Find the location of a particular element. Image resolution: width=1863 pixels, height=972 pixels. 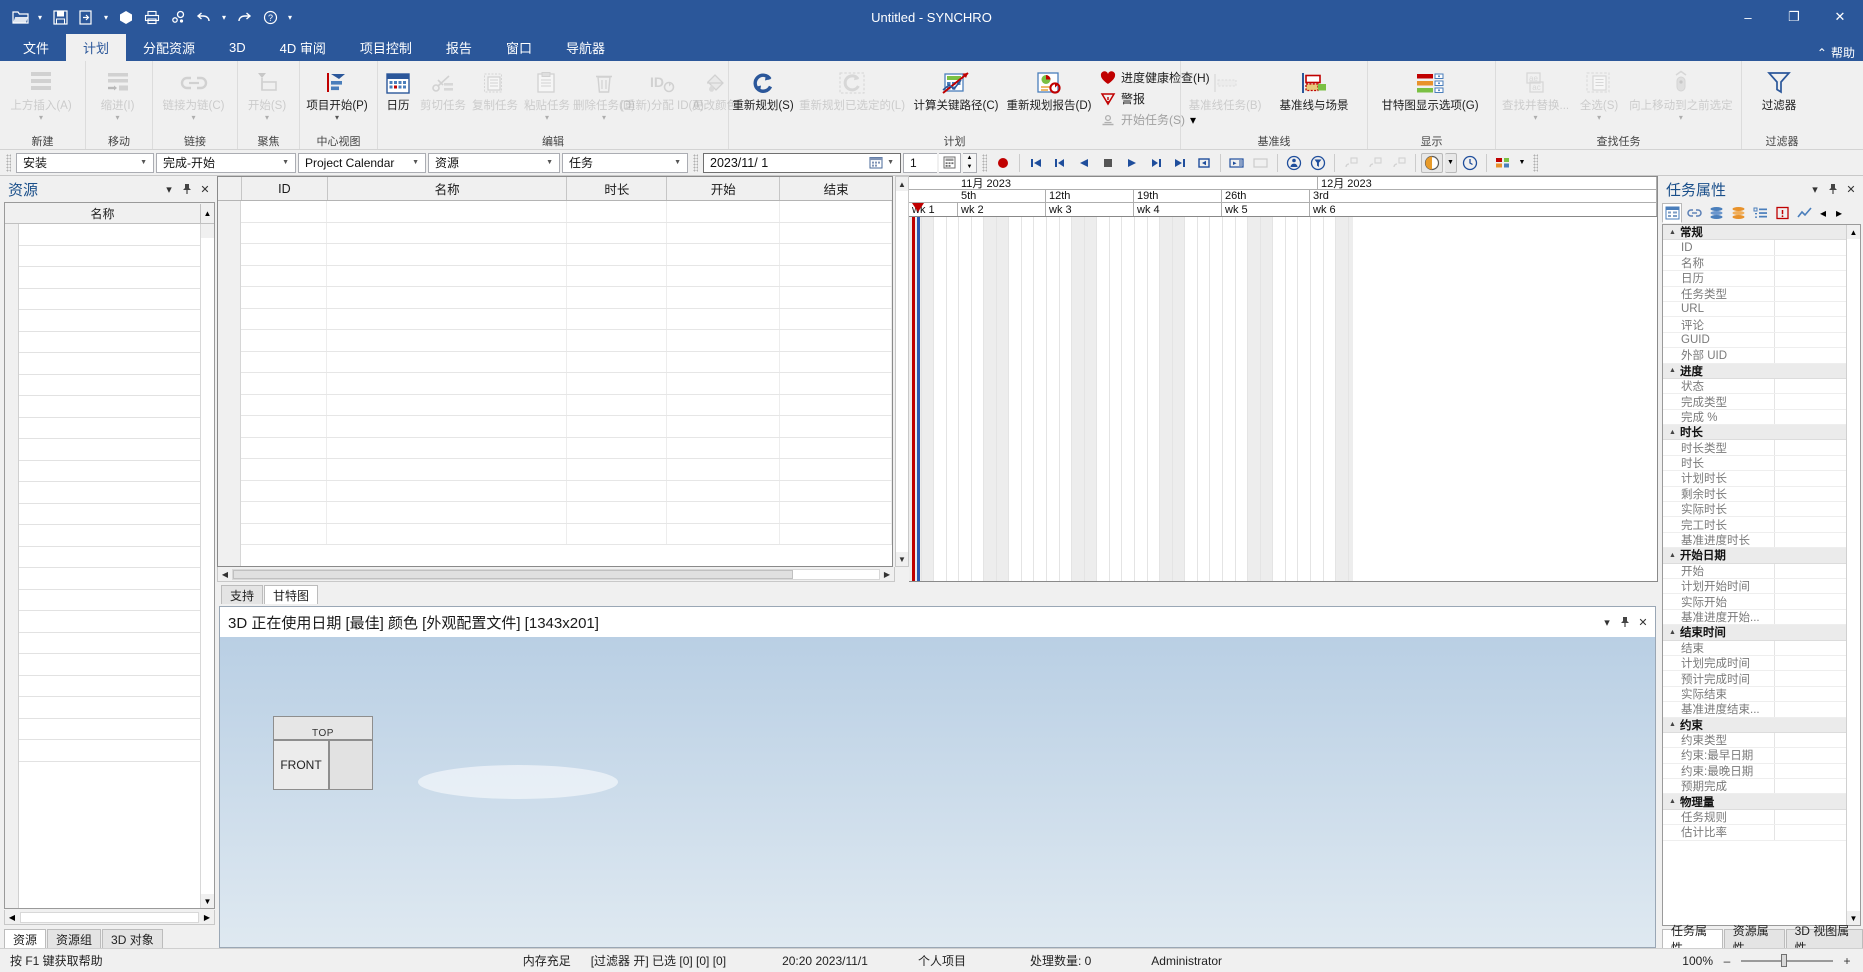

tab-outline is located at coordinates (1760, 213).